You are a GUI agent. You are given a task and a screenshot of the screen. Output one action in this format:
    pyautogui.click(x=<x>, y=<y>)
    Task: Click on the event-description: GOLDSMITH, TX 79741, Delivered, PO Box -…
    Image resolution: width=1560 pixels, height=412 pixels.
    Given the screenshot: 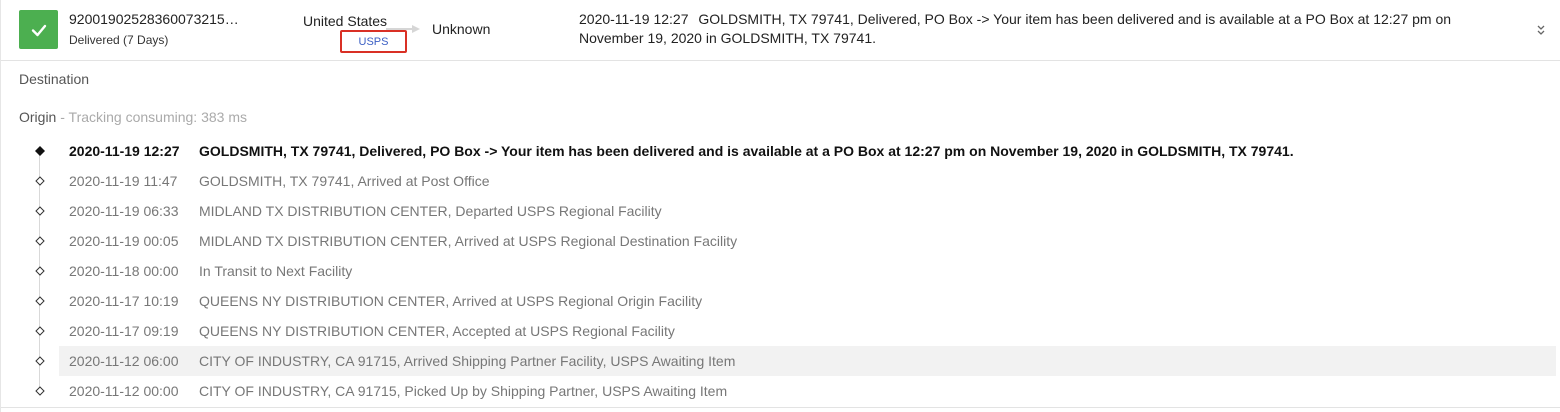 What is the action you would take?
    pyautogui.click(x=746, y=151)
    